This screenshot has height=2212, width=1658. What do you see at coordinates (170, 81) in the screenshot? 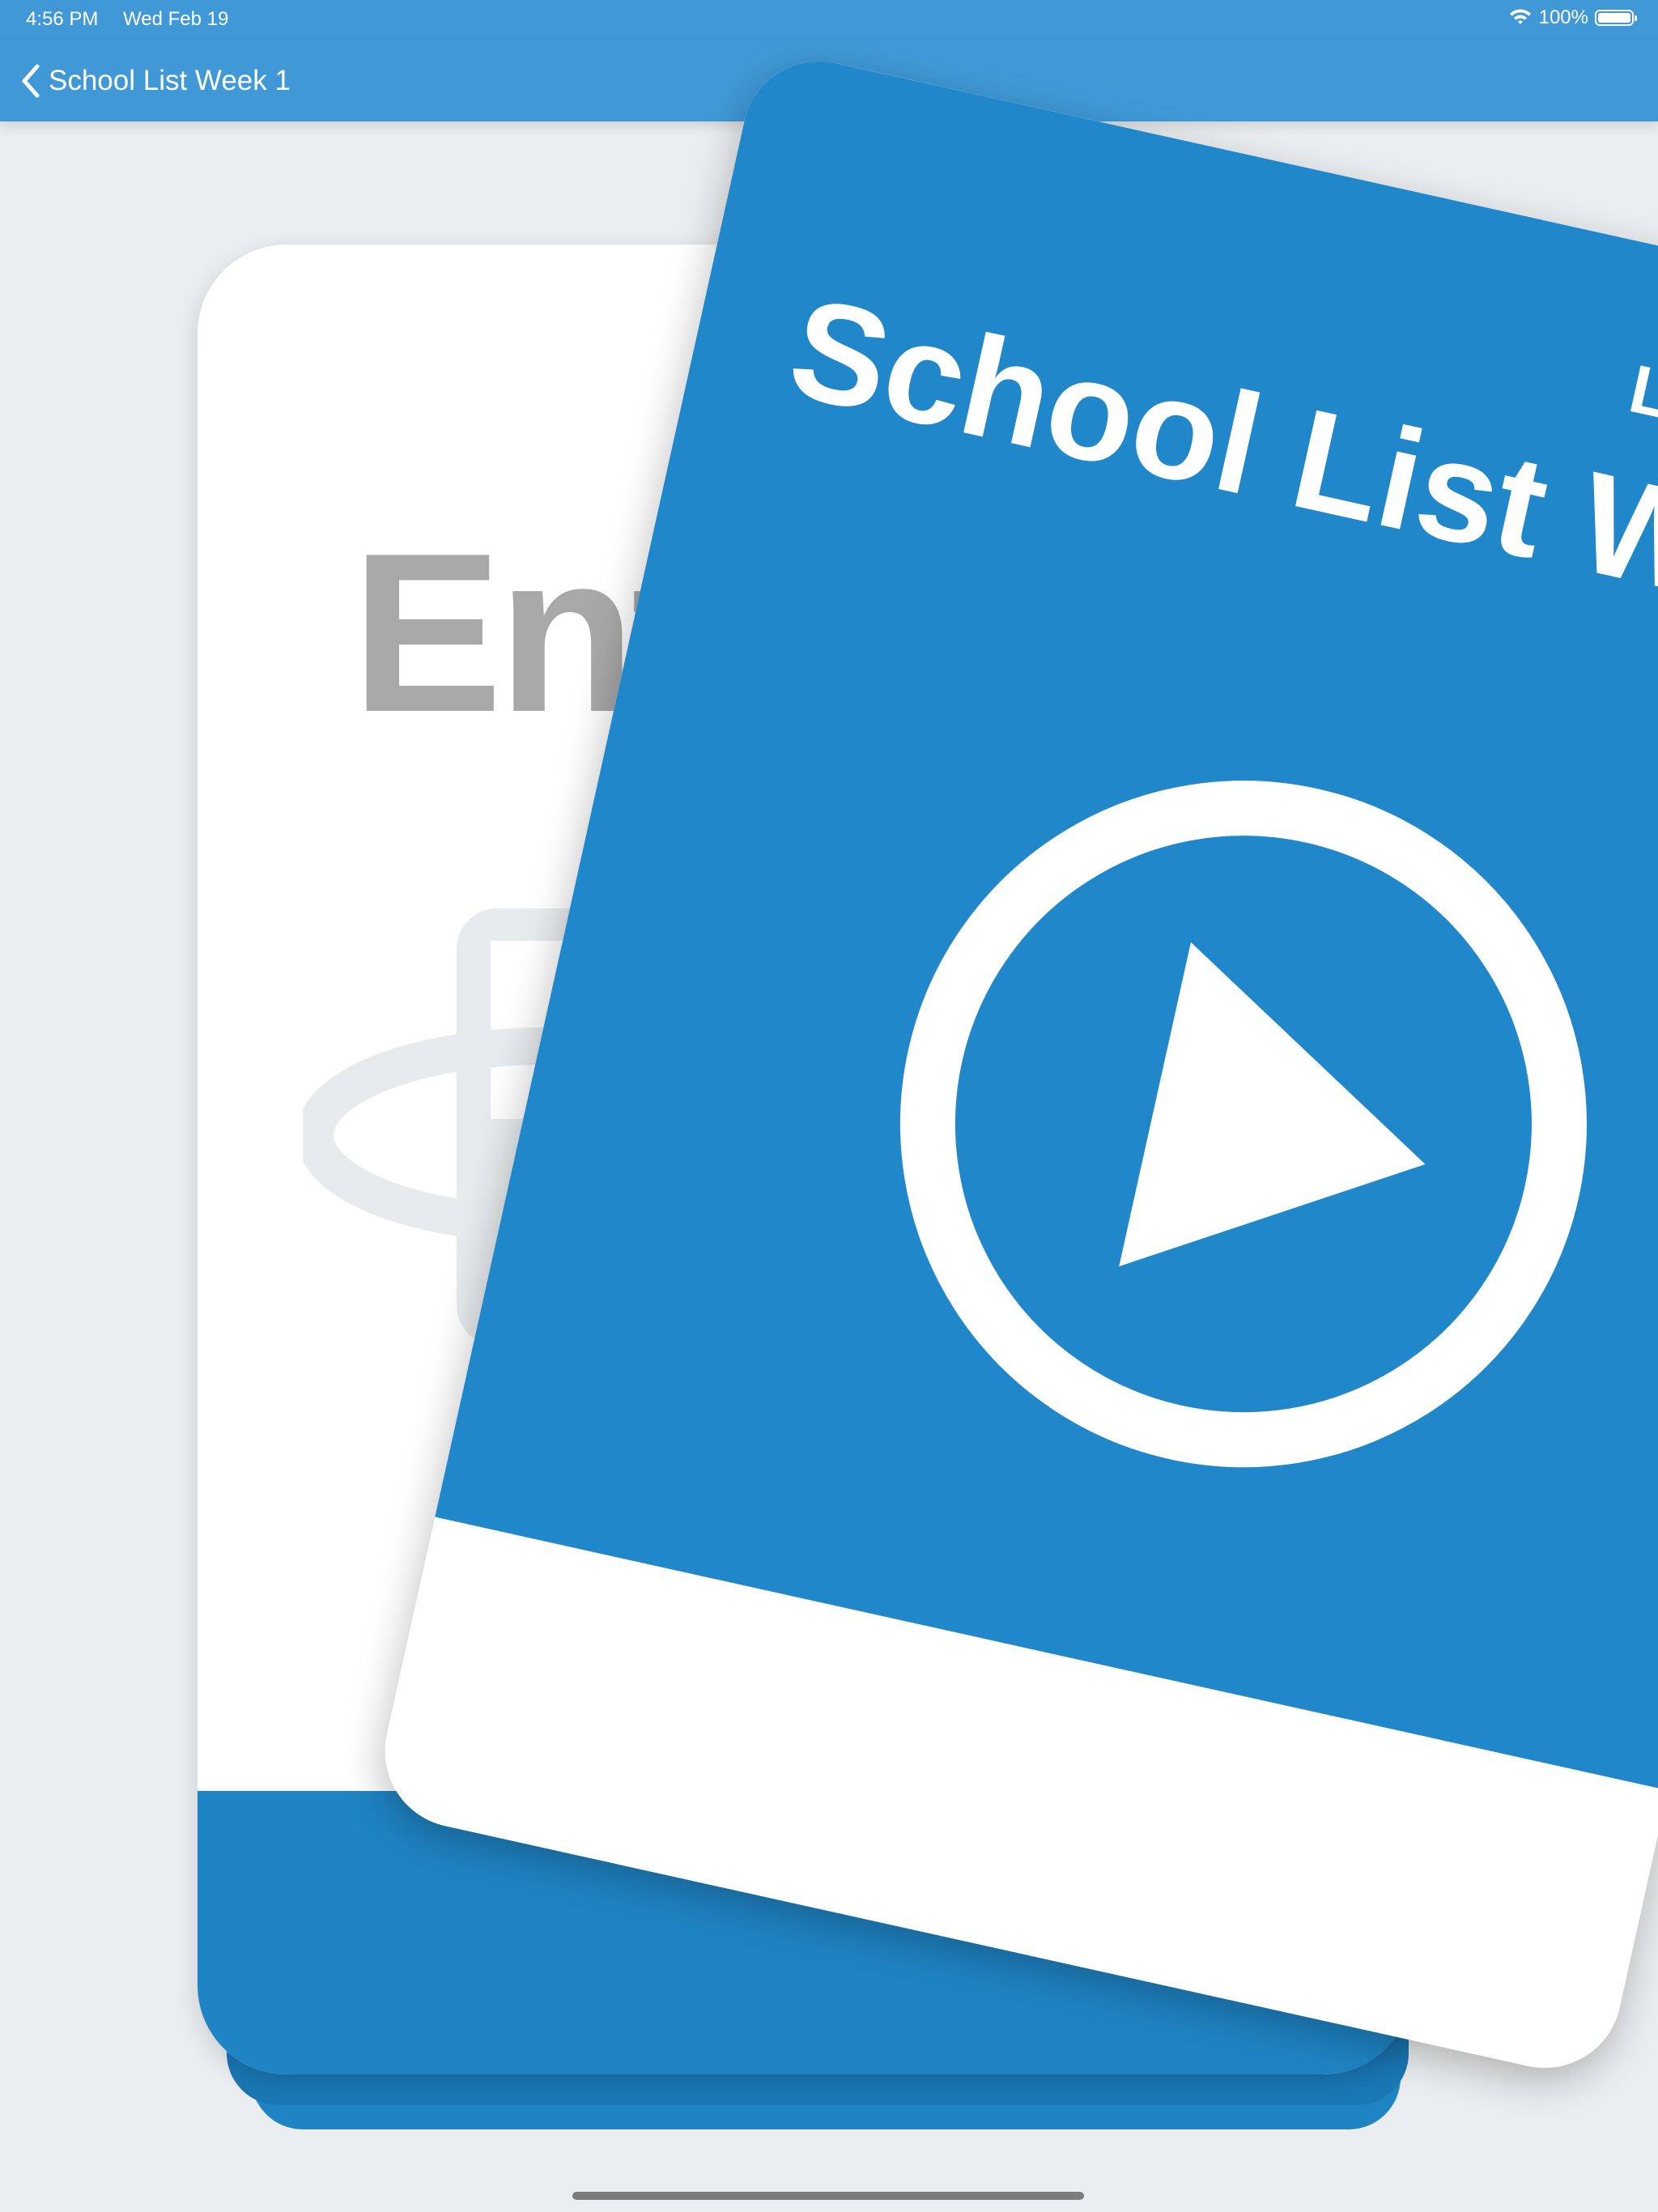
I see `back-button-label: School List Week 1` at bounding box center [170, 81].